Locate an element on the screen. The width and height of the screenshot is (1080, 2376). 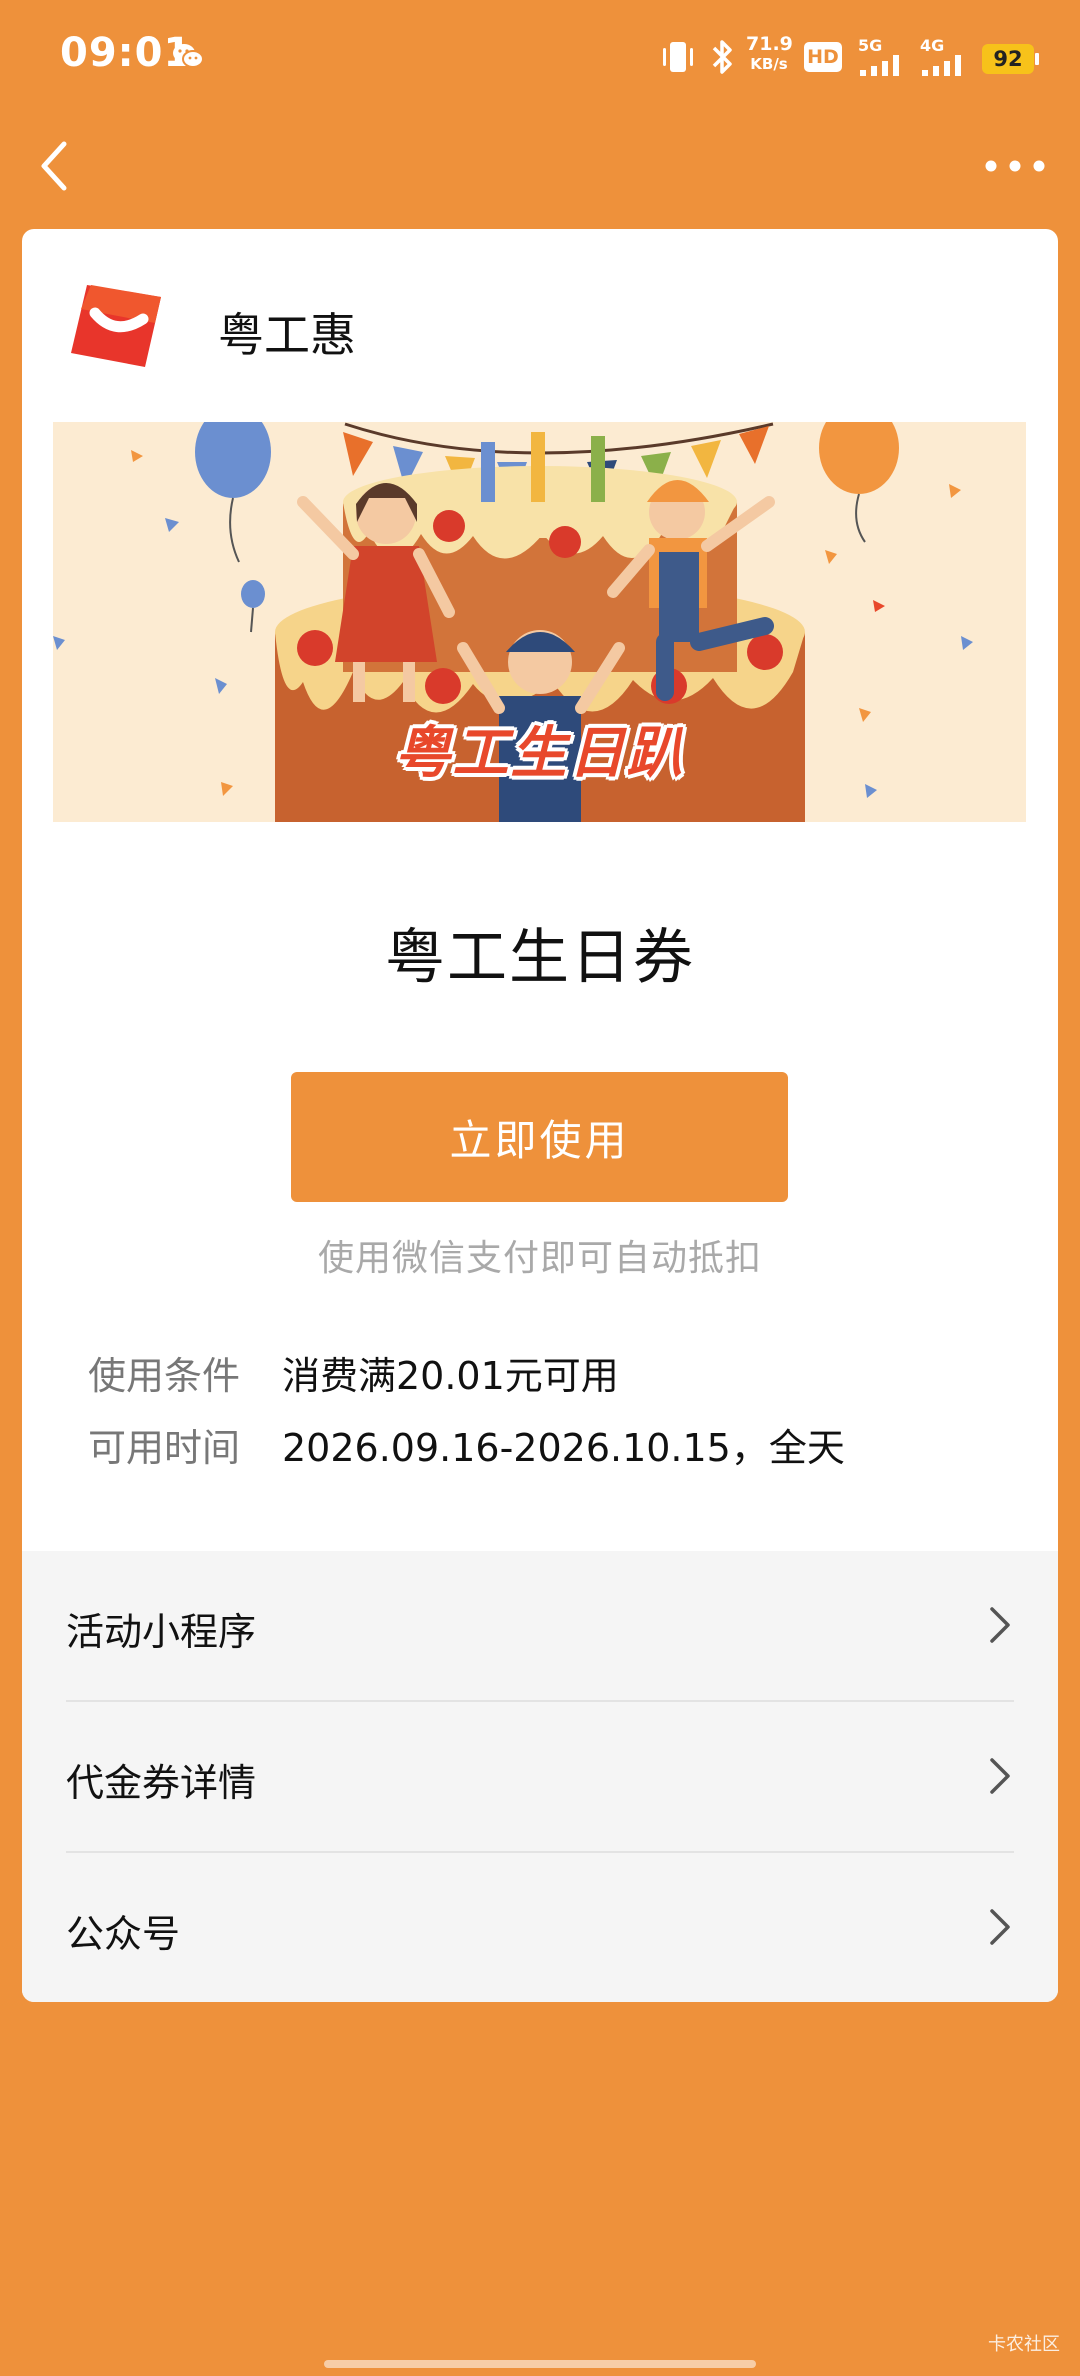
net-speed-unit: KB/s is located at coordinates (769, 64).